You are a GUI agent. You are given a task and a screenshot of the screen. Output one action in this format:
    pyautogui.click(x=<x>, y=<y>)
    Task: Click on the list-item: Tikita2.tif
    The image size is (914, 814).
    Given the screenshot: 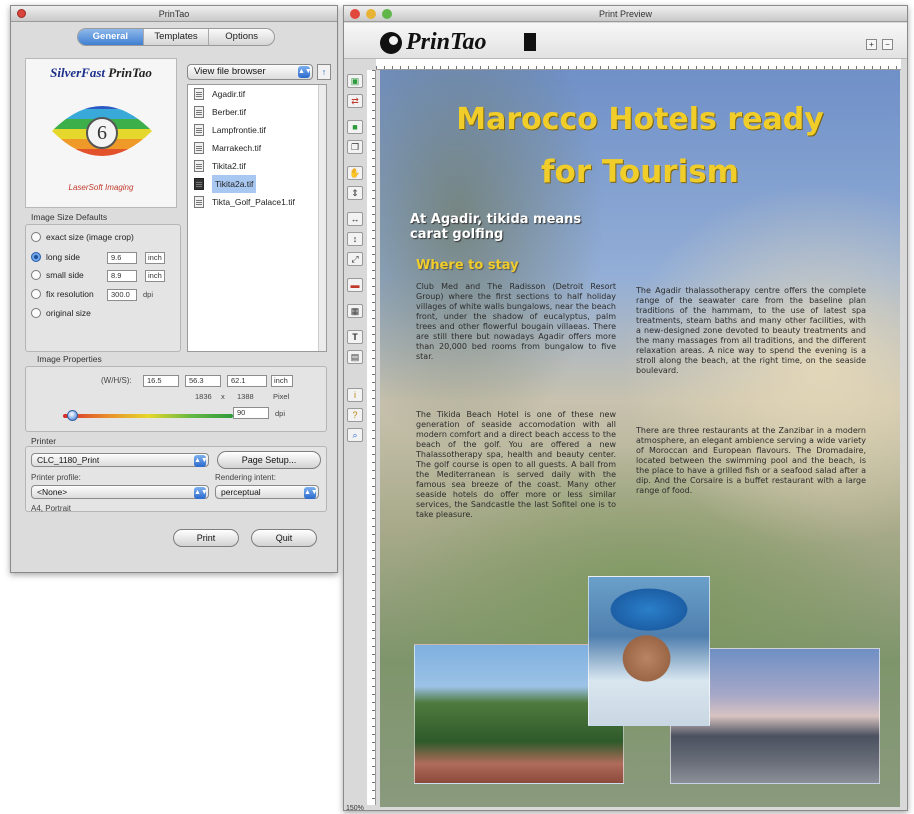 What is the action you would take?
    pyautogui.click(x=257, y=166)
    